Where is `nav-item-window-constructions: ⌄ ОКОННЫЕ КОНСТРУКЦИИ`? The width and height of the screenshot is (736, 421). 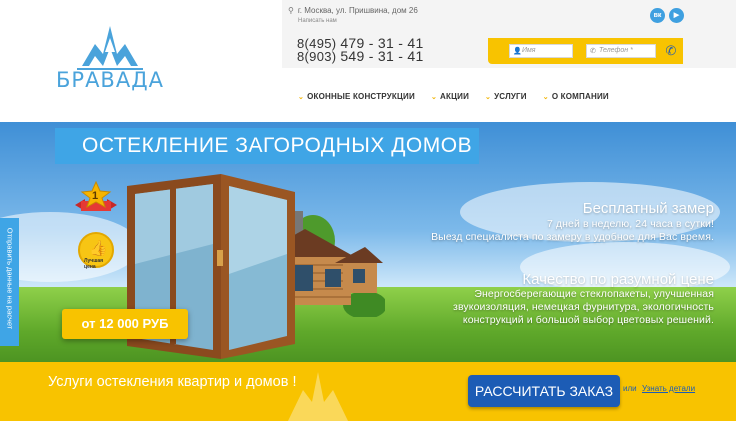 nav-item-window-constructions: ⌄ ОКОННЫЕ КОНСТРУКЦИИ is located at coordinates (356, 96).